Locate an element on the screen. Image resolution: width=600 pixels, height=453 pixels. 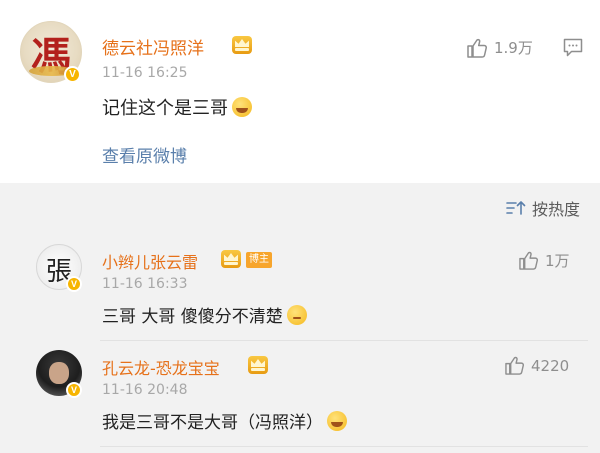
comment-like-button: 1万 is located at coordinates (544, 260).